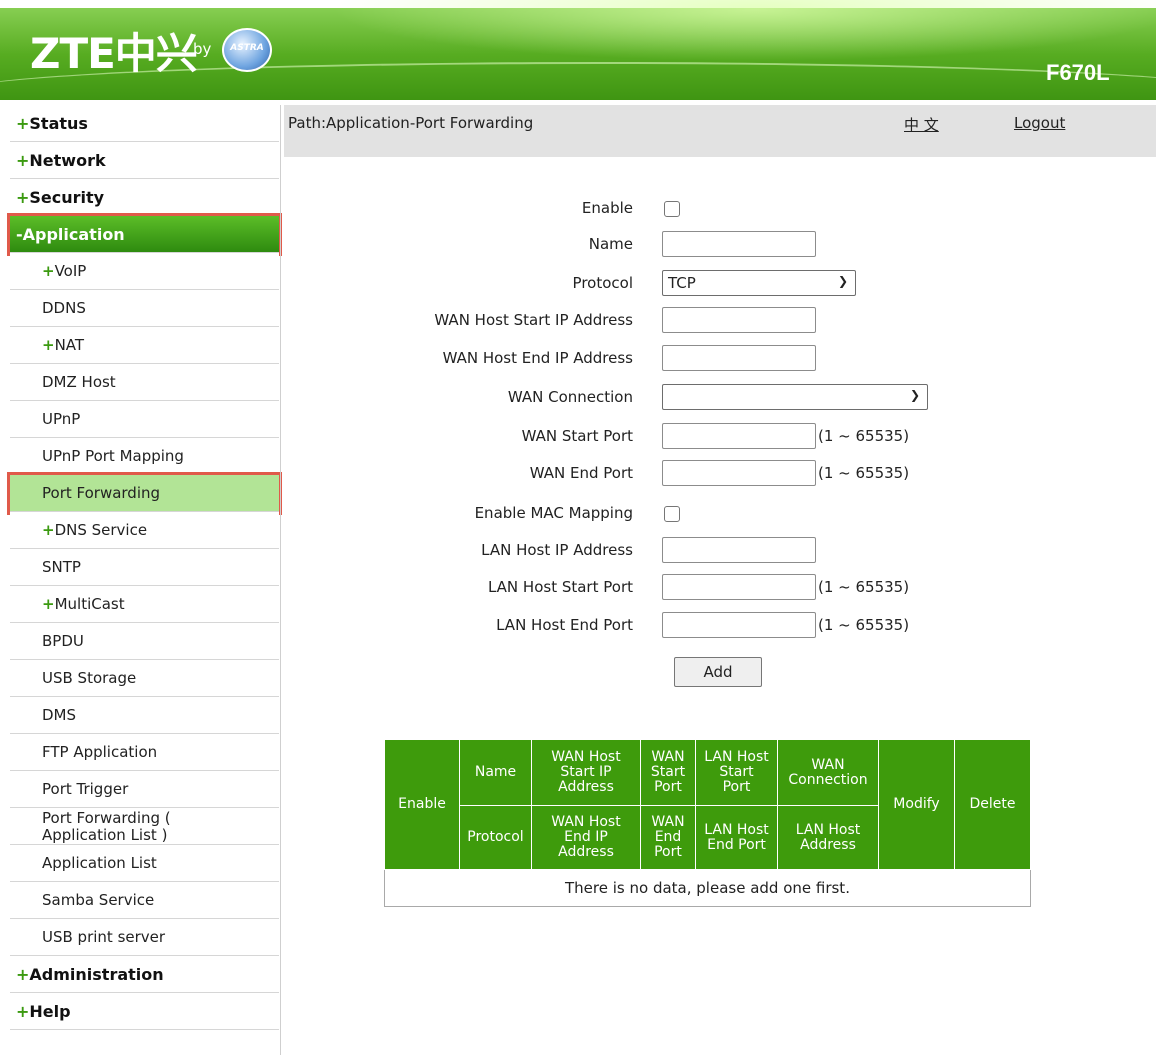  I want to click on wan-host-end-ip-input, so click(739, 358).